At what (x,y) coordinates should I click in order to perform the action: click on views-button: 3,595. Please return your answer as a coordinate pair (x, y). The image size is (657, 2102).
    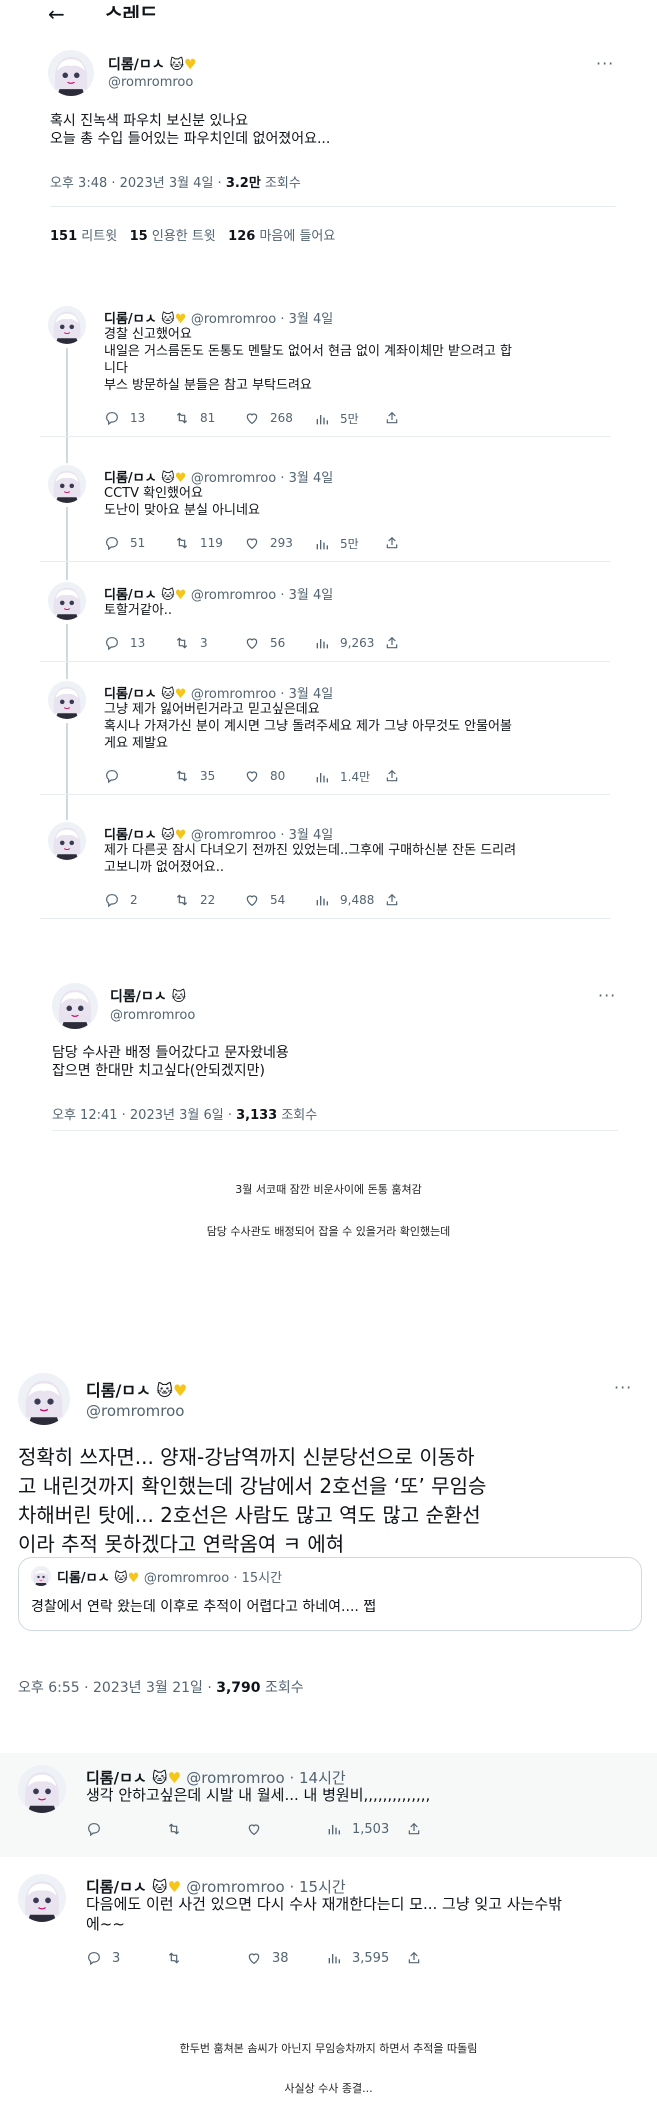
    Looking at the image, I should click on (357, 1958).